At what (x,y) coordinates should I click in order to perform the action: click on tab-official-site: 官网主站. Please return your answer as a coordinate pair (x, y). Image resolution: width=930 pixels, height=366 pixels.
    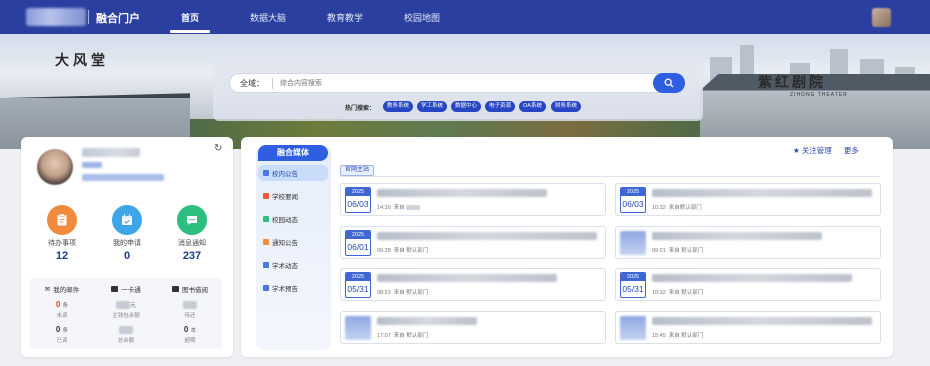
    Looking at the image, I should click on (357, 170).